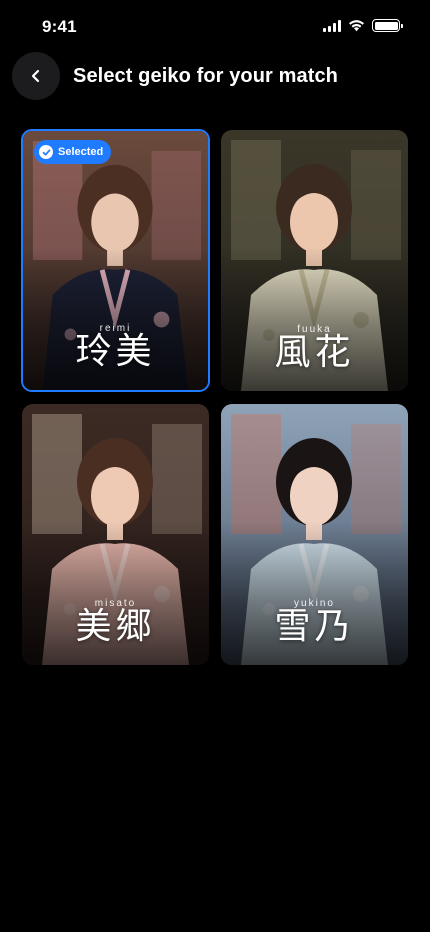 Image resolution: width=430 pixels, height=932 pixels. What do you see at coordinates (81, 152) in the screenshot?
I see `selected-badge-label: Selected` at bounding box center [81, 152].